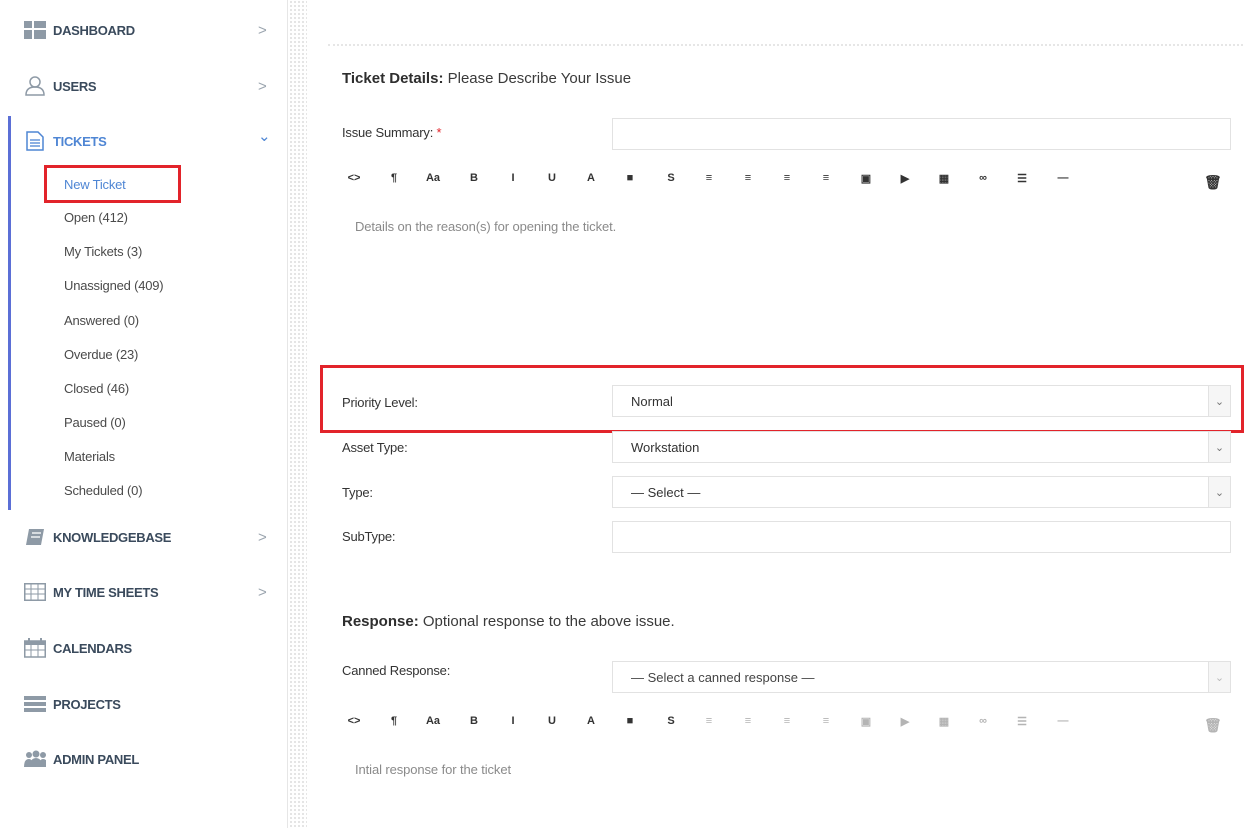 The image size is (1249, 828). What do you see at coordinates (144, 648) in the screenshot?
I see `nav-calendars: CALENDARS` at bounding box center [144, 648].